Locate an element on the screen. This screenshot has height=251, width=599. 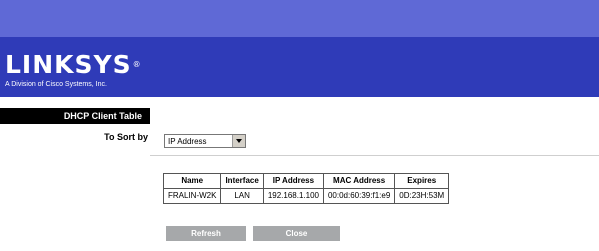
registered-mark: ® is located at coordinates (137, 64).